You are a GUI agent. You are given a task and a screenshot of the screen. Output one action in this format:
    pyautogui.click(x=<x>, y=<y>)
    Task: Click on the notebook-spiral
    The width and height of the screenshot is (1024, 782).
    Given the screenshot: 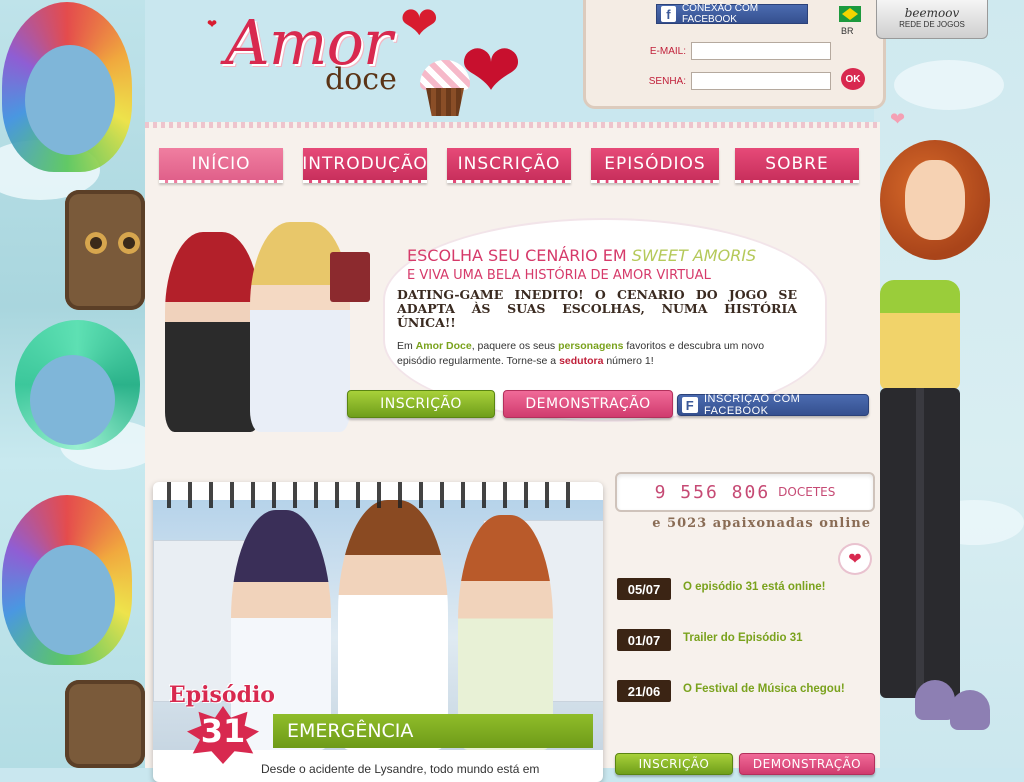 What is the action you would take?
    pyautogui.click(x=377, y=495)
    